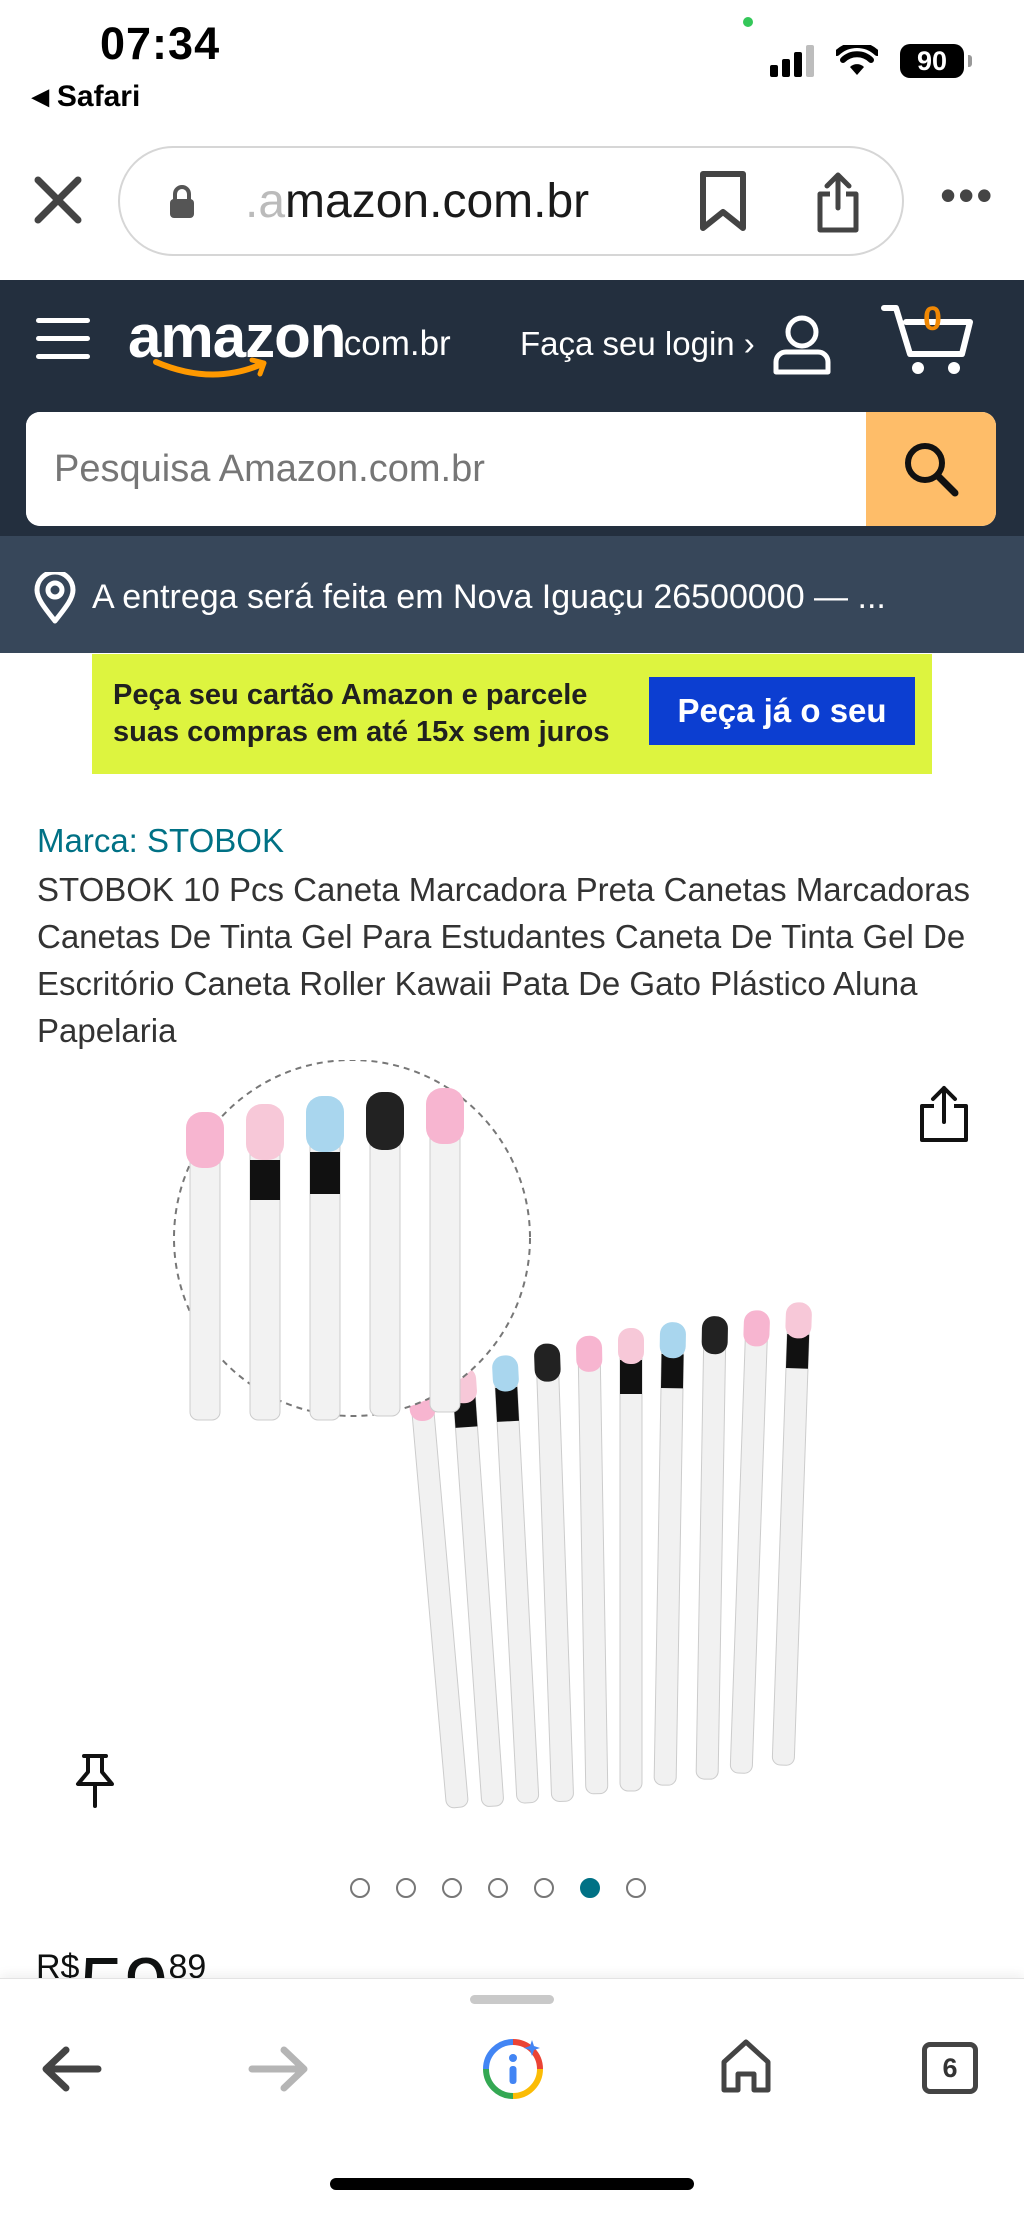  Describe the element at coordinates (512, 2184) in the screenshot. I see `home-indicator` at that location.